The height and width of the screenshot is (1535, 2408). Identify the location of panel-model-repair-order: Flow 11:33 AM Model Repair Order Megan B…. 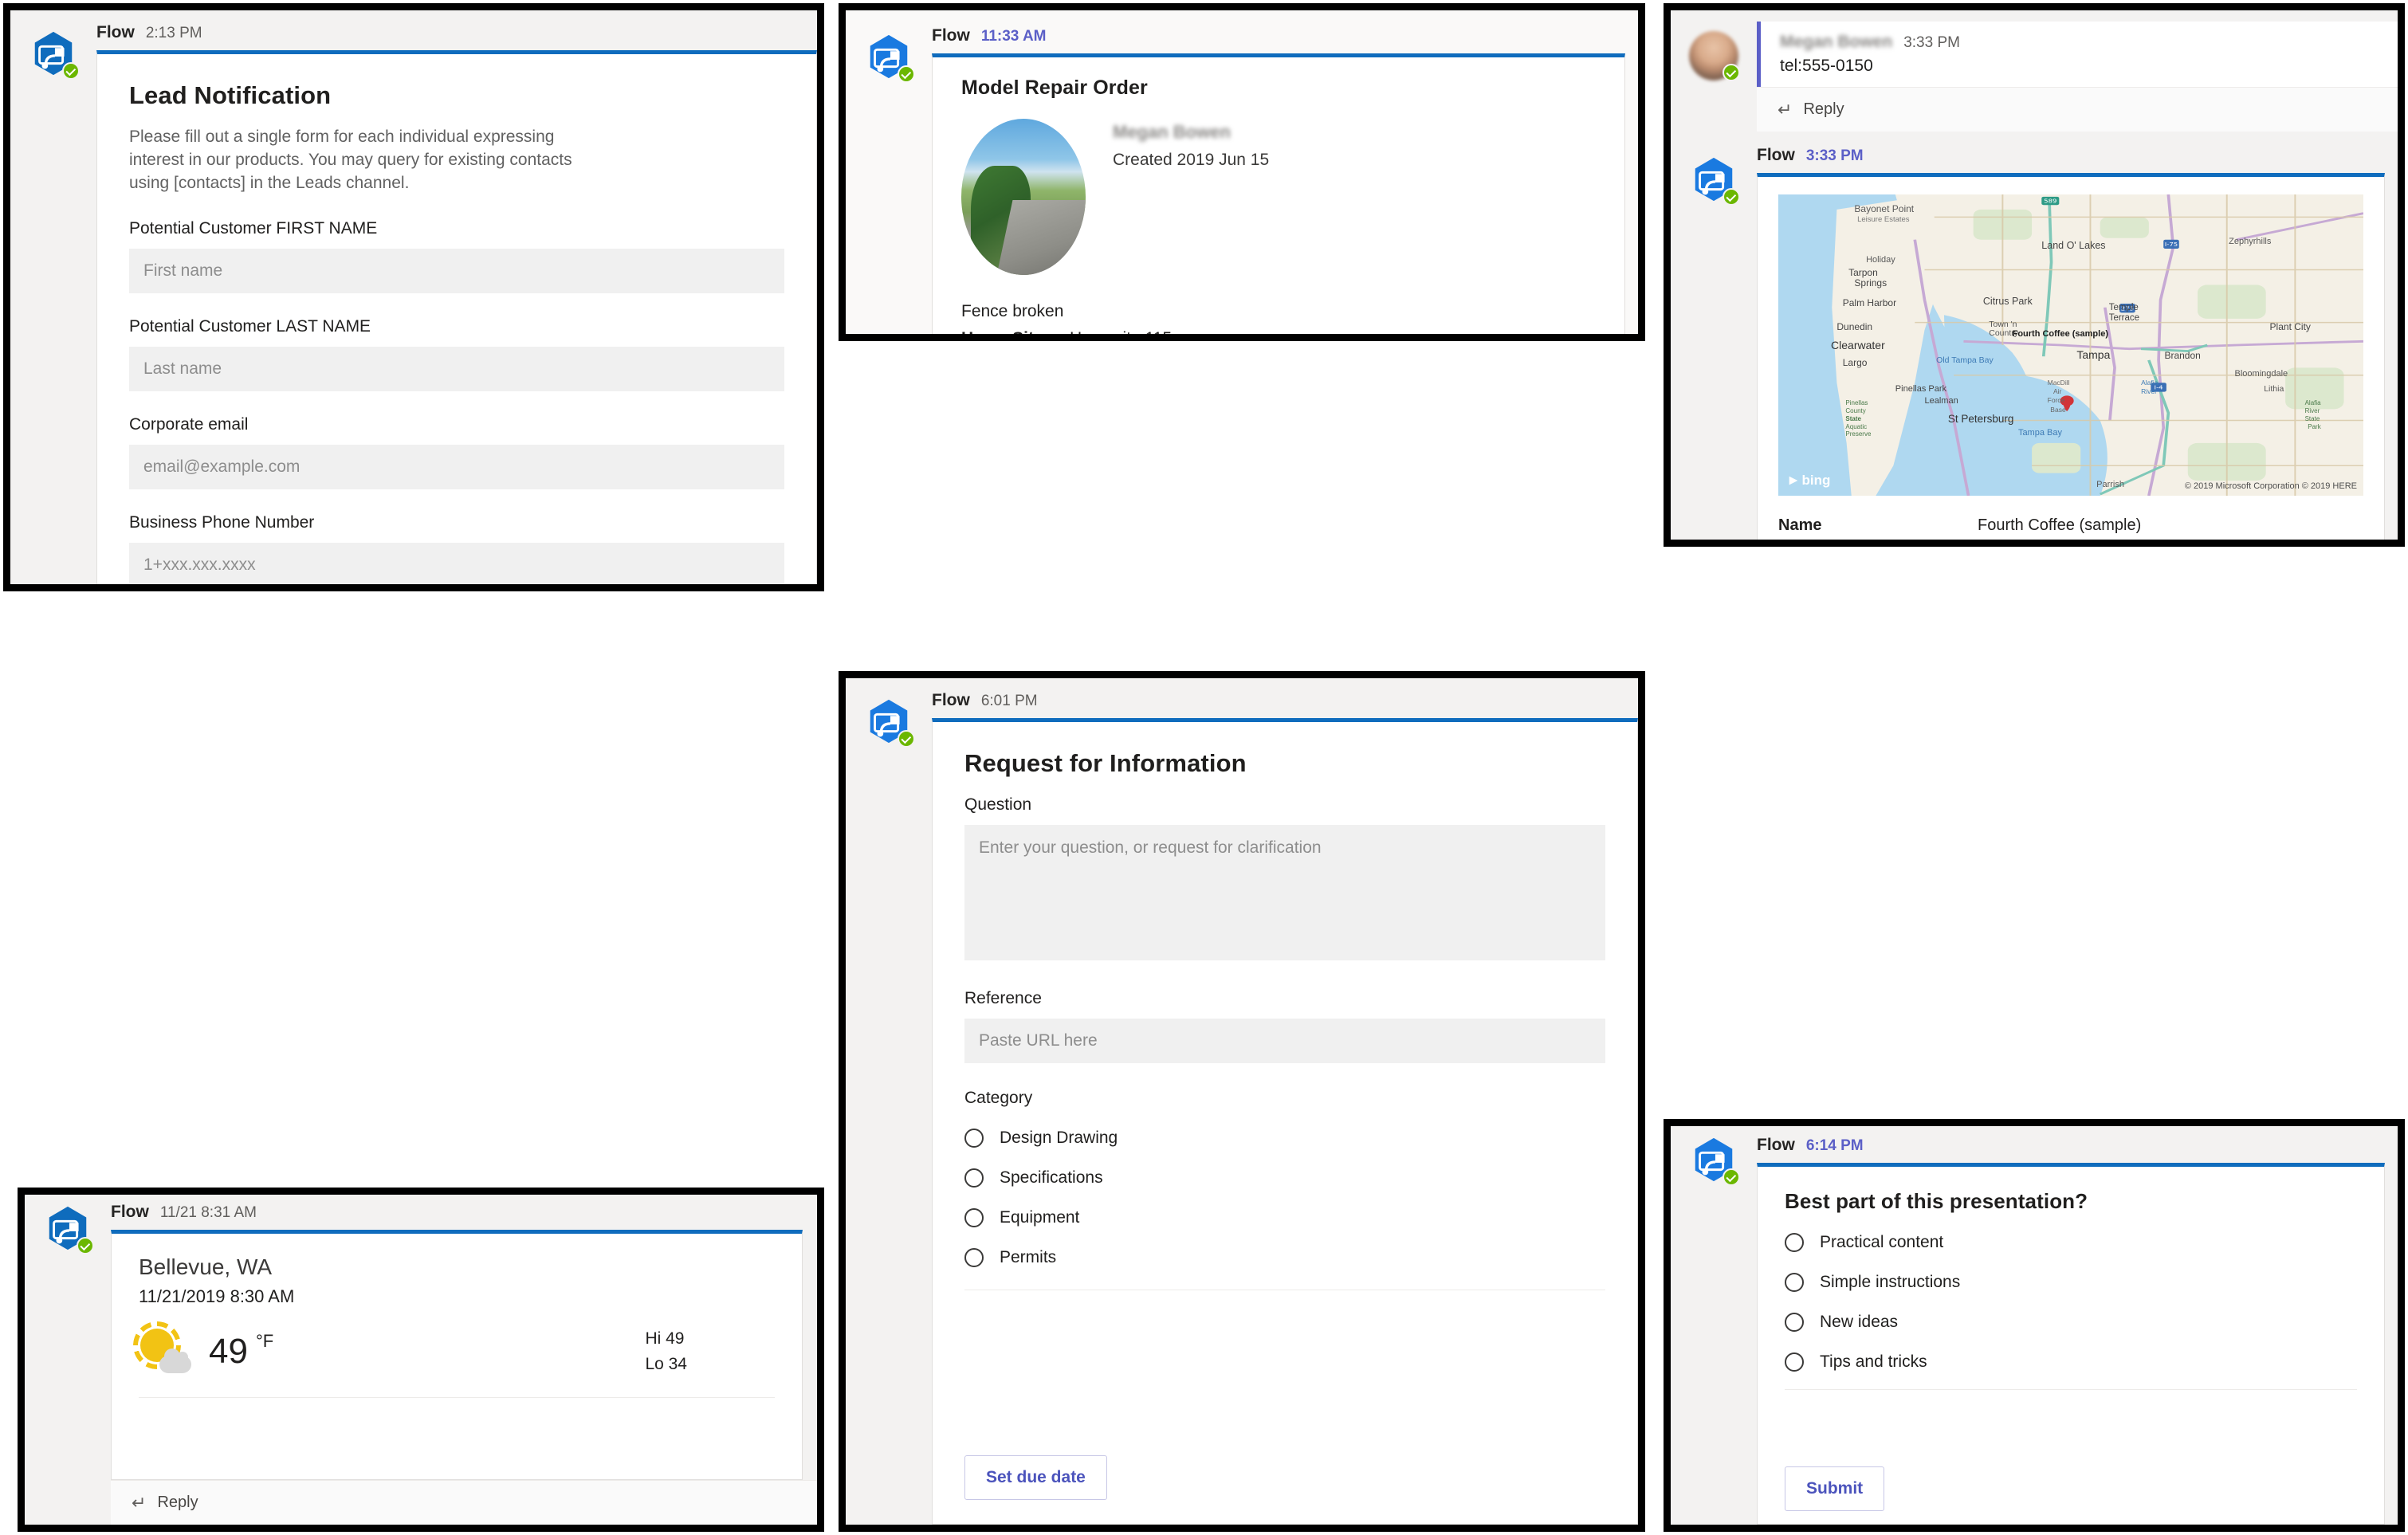
(1242, 172).